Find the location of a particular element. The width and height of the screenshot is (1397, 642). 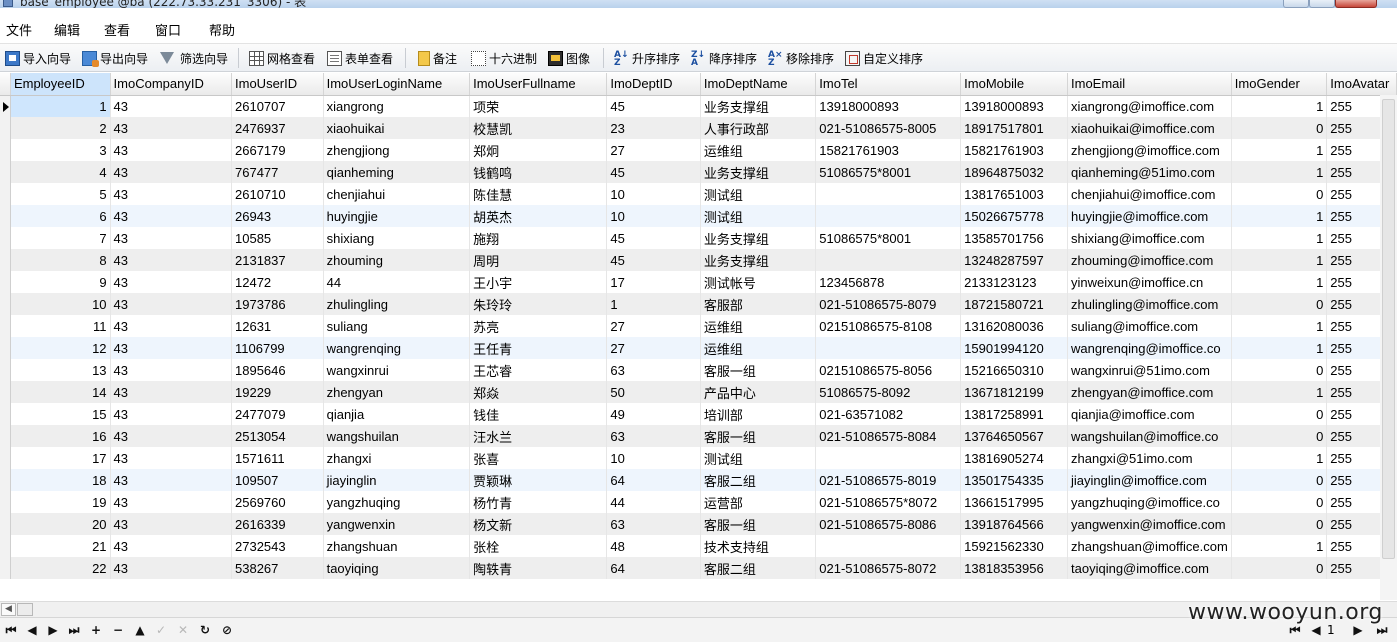

vertical-scrollbar is located at coordinates (1388, 347).